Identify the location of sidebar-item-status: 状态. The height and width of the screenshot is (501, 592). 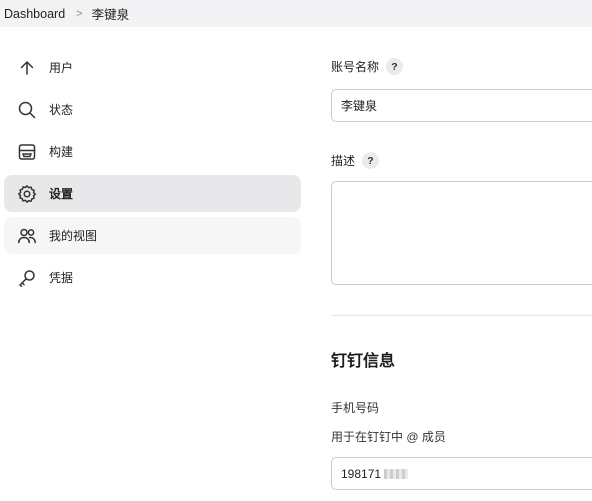
(152, 109).